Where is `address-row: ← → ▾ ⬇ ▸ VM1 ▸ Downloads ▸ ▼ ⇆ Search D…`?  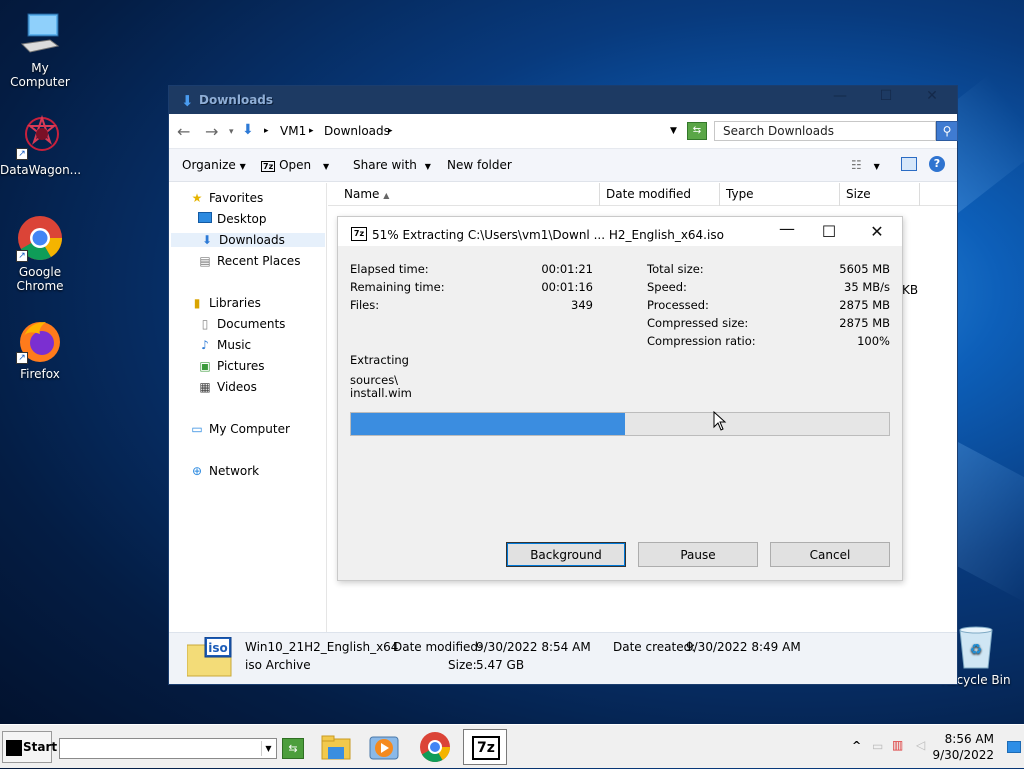
address-row: ← → ▾ ⬇ ▸ VM1 ▸ Downloads ▸ ▼ ⇆ Search D… is located at coordinates (563, 131).